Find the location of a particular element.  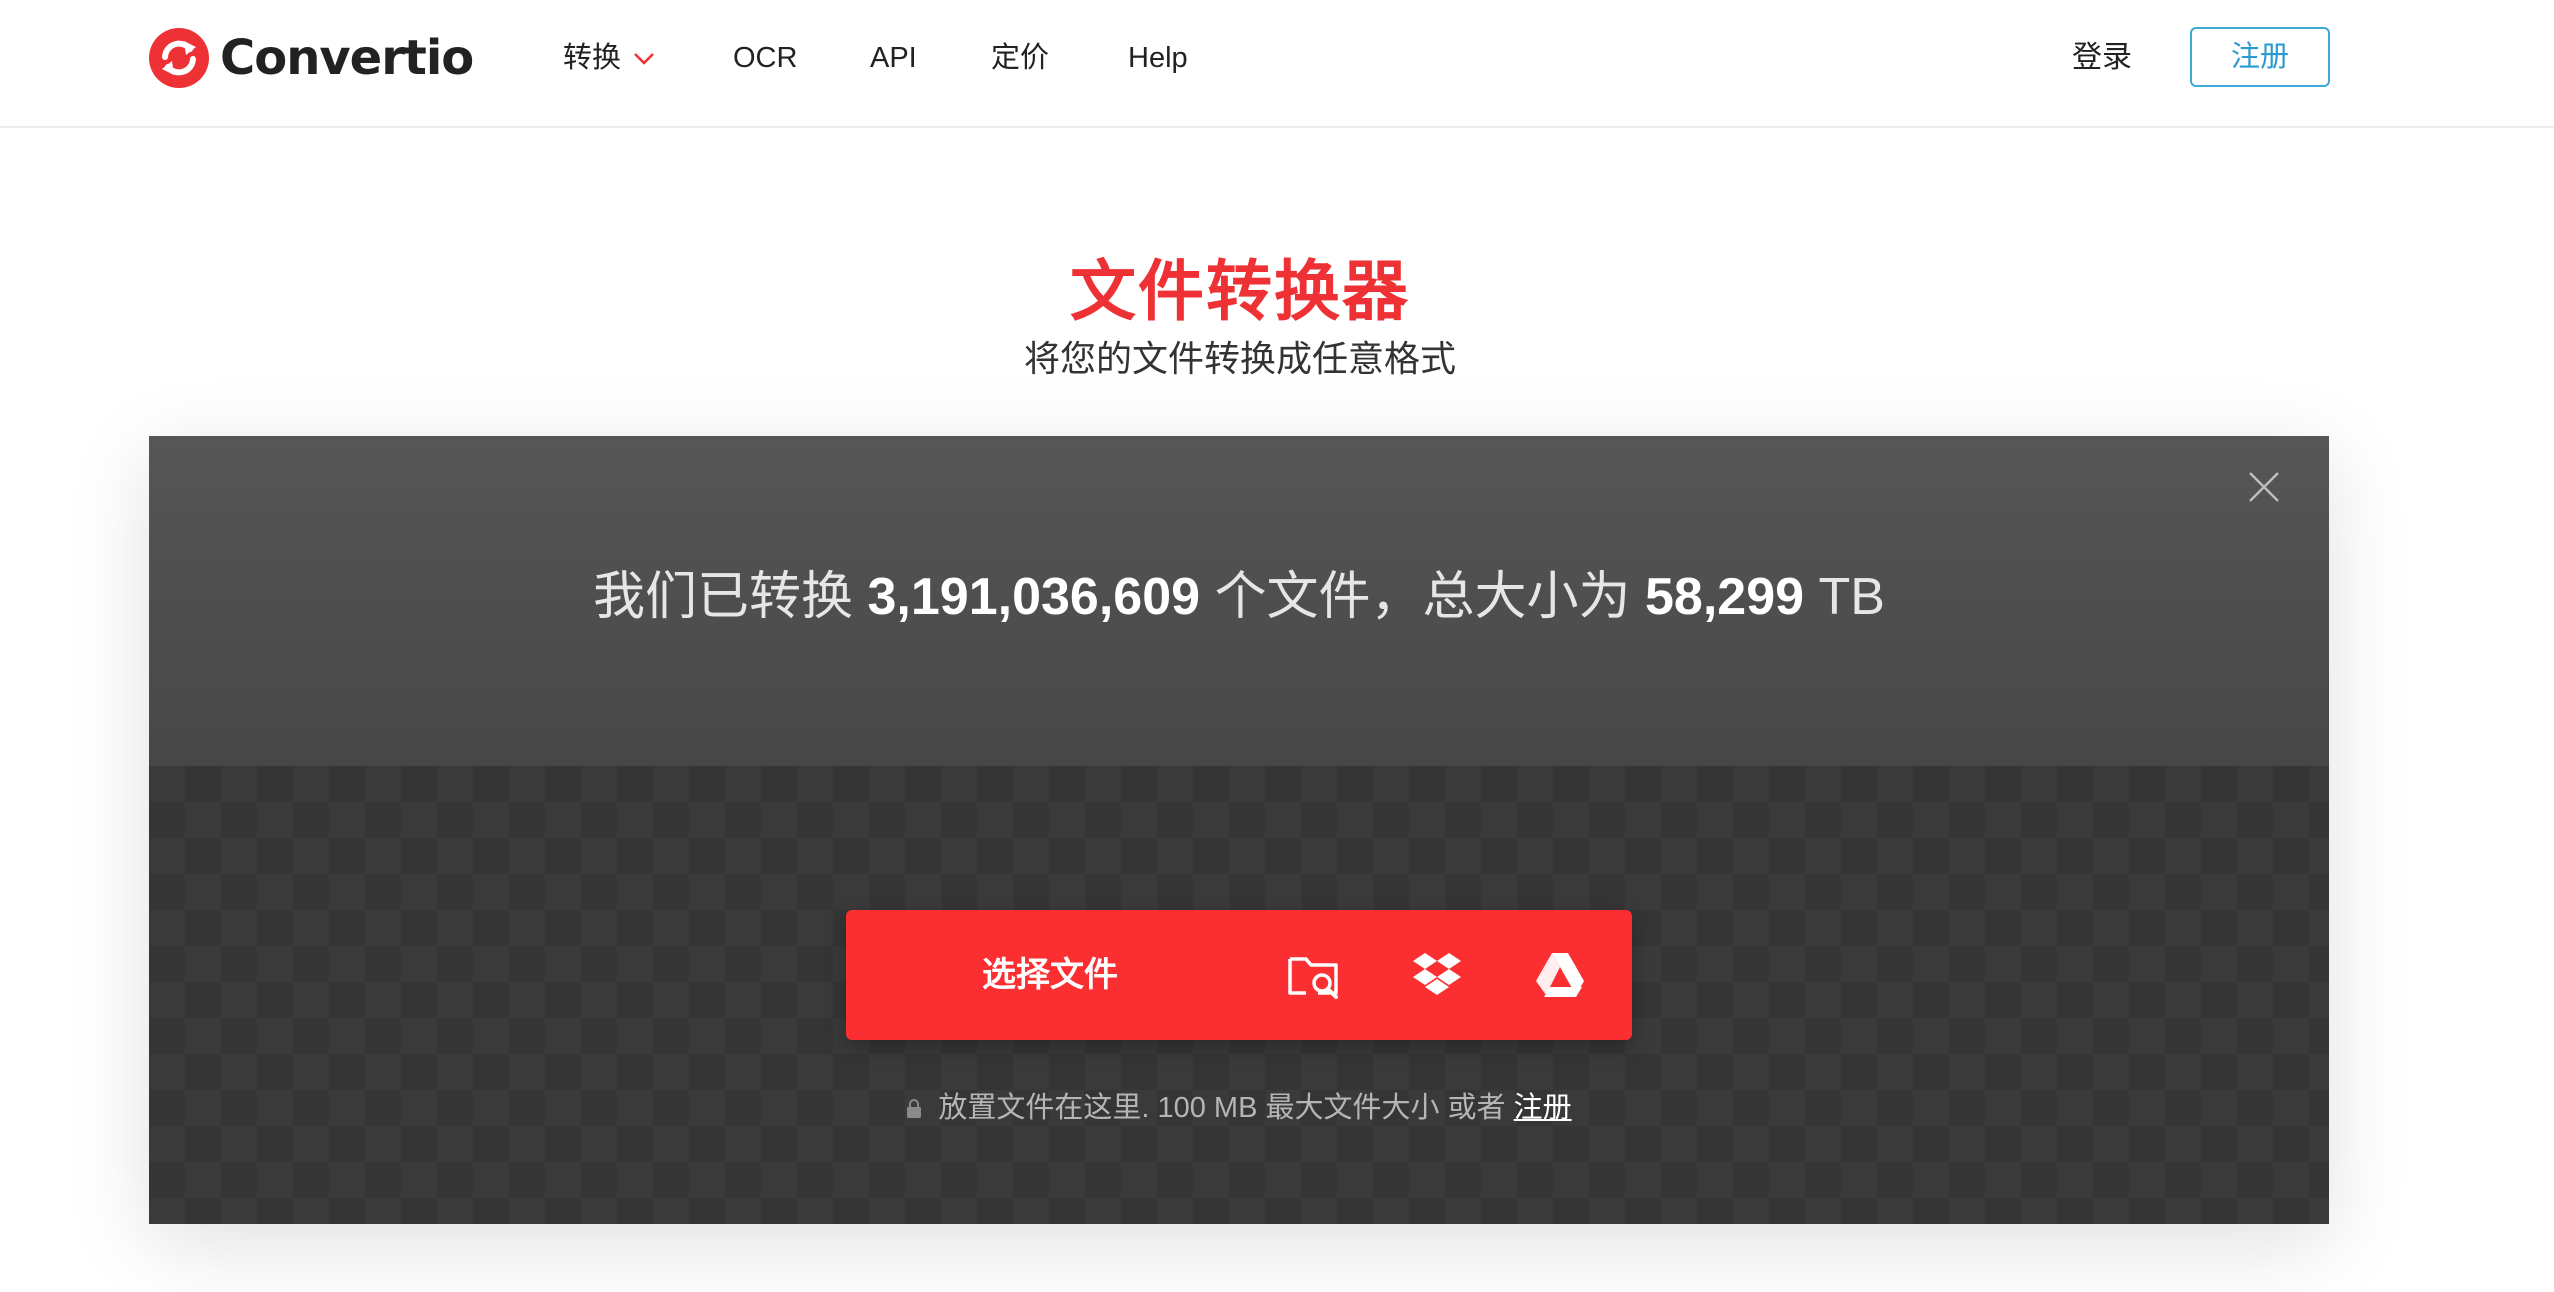

logo: Convertio is located at coordinates (311, 58).